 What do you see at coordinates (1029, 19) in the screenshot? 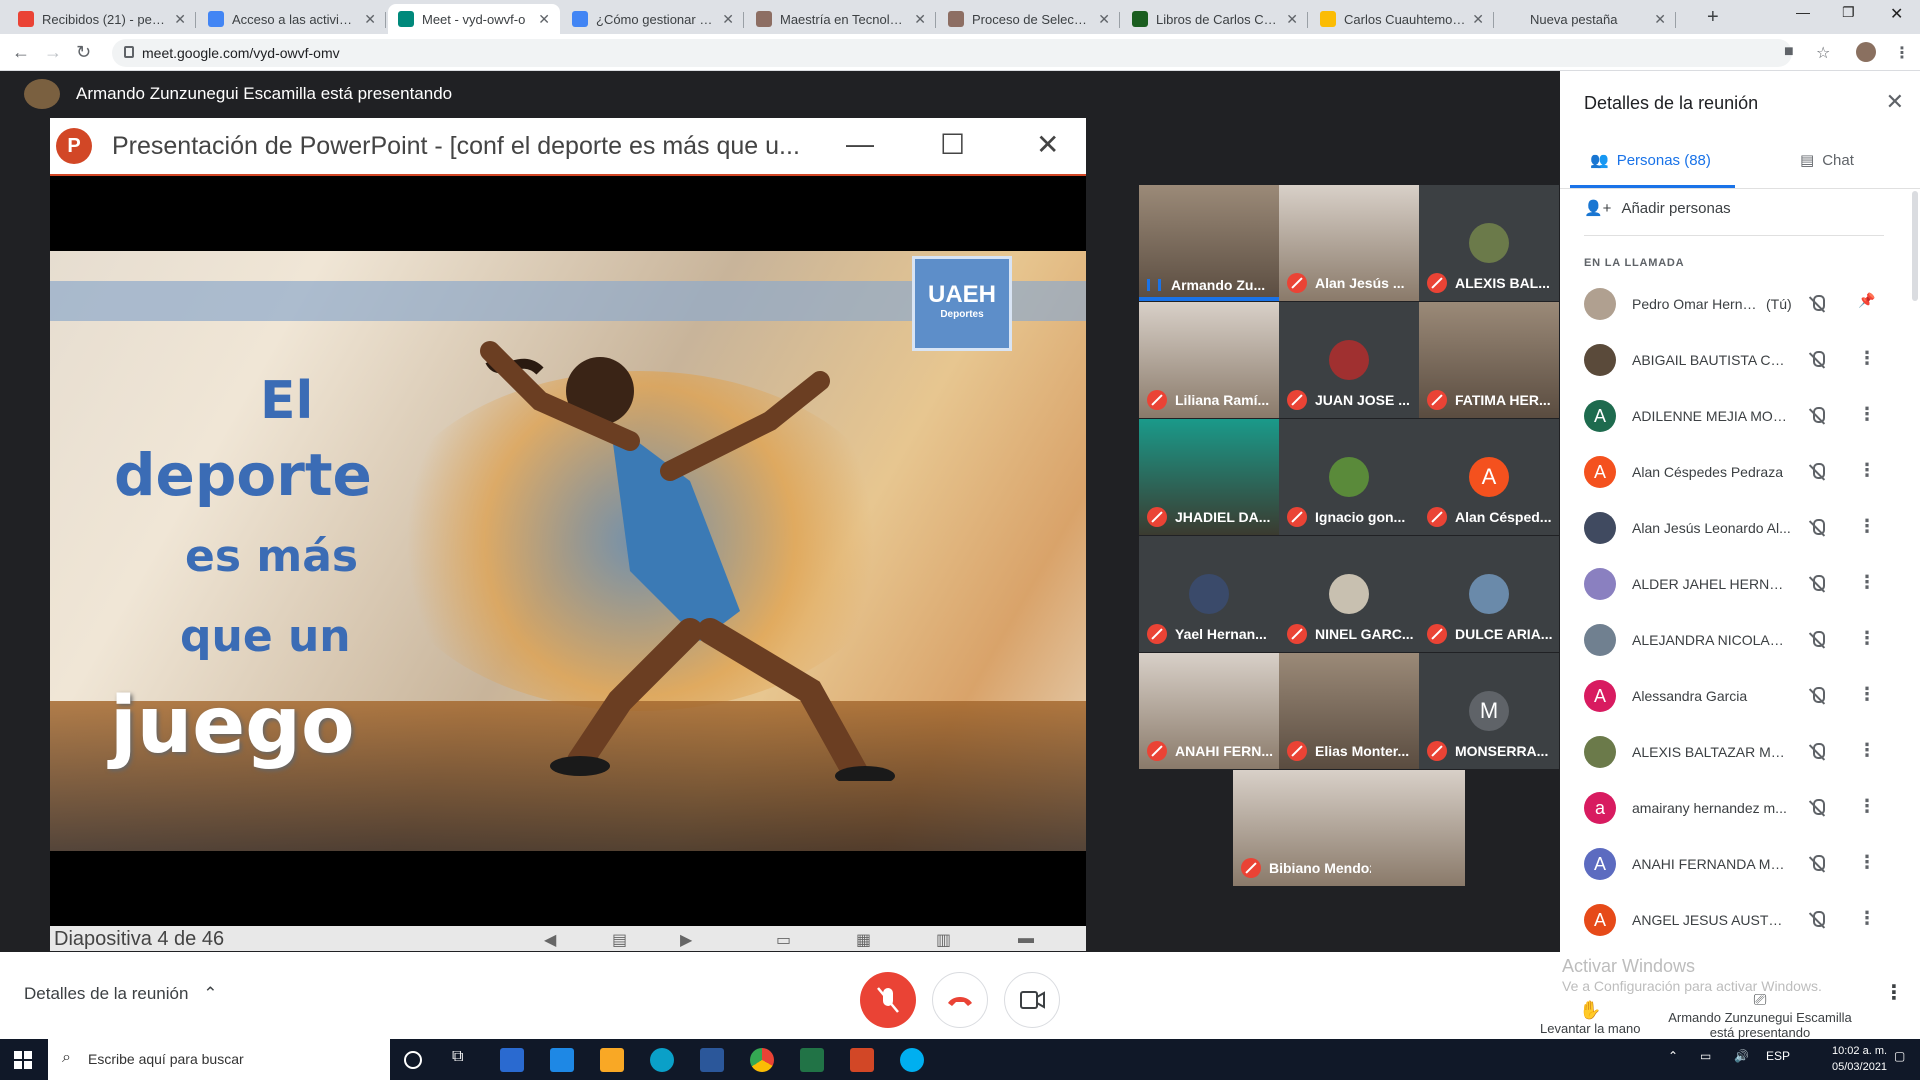
I see `browser-tab: Proceso de Selección d ✕` at bounding box center [1029, 19].